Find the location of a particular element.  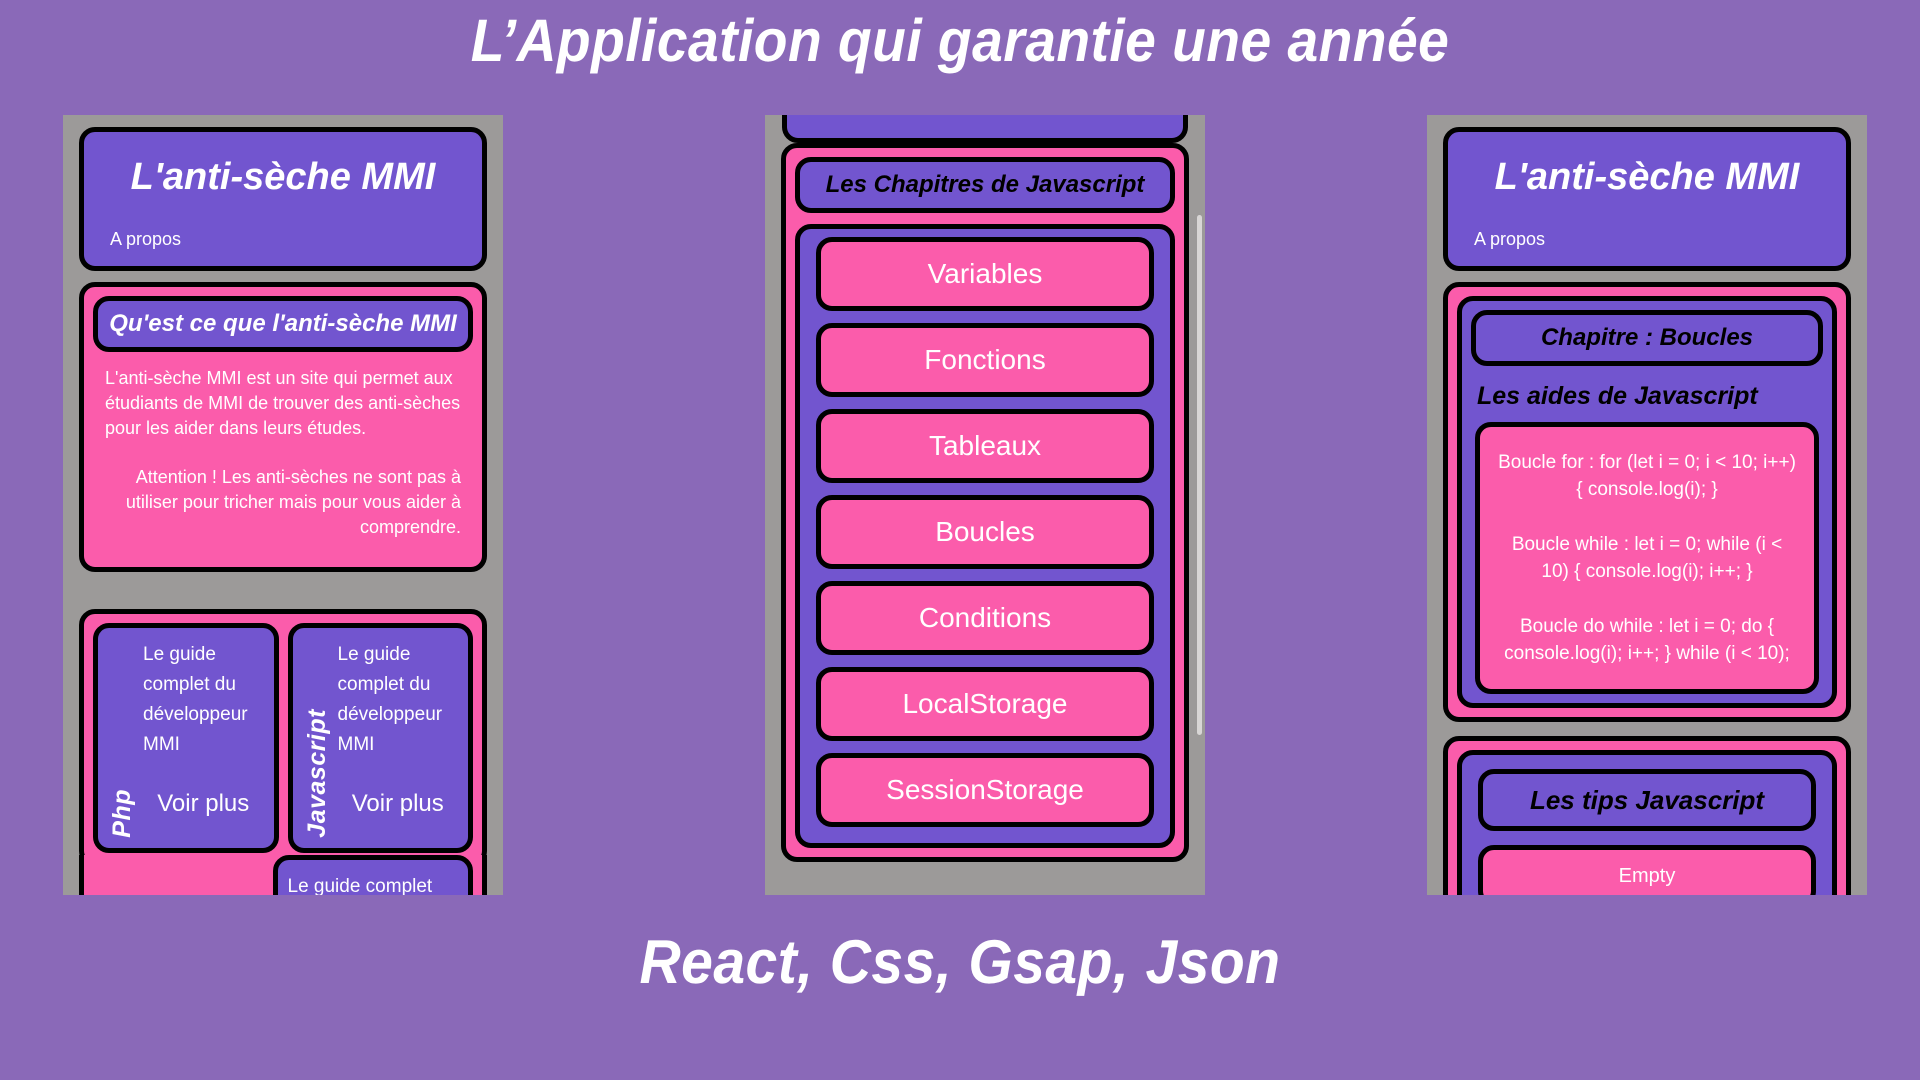

chapter-item-variables: Variables is located at coordinates (985, 274).